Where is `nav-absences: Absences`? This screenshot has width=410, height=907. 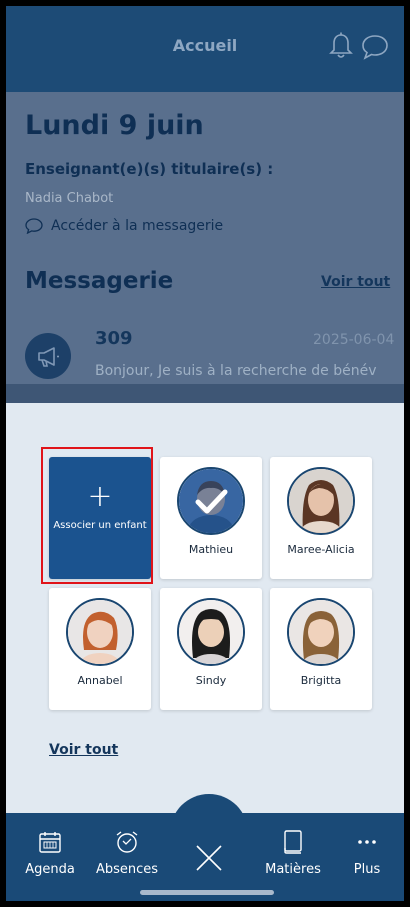
nav-absences: Absences is located at coordinates (127, 851).